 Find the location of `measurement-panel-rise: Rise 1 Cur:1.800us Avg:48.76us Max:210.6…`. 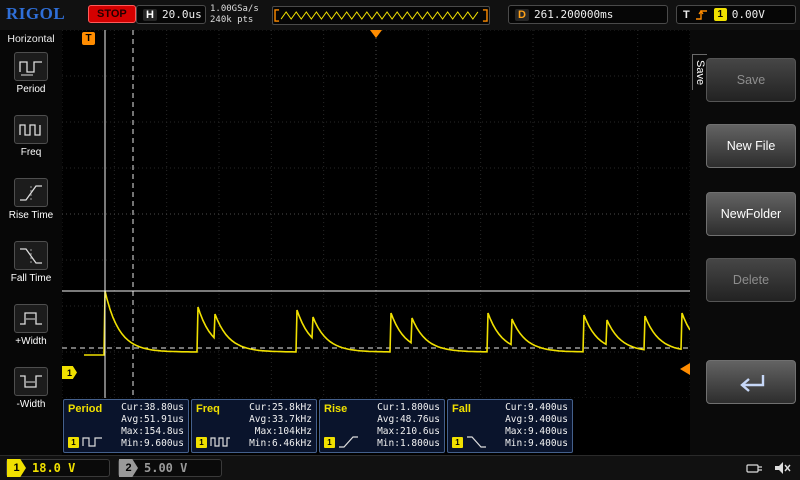

measurement-panel-rise: Rise 1 Cur:1.800us Avg:48.76us Max:210.6… is located at coordinates (382, 426).